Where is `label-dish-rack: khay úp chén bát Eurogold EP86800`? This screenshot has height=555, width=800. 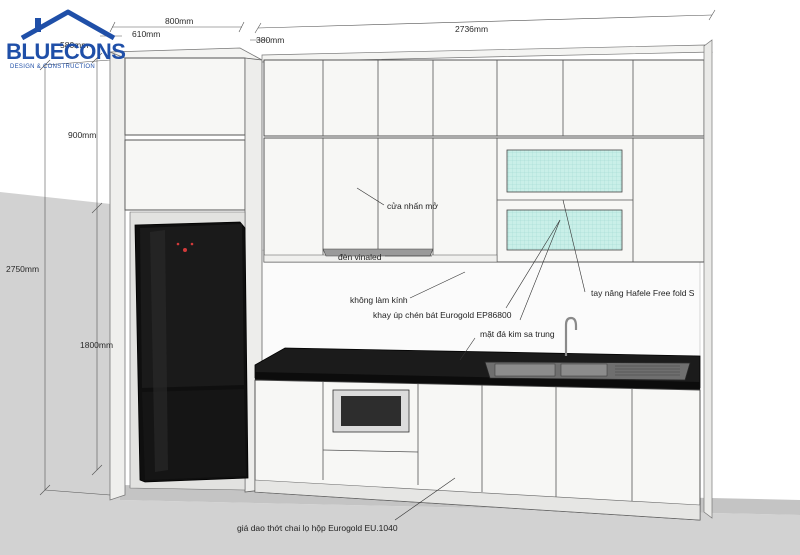
label-dish-rack: khay úp chén bát Eurogold EP86800 is located at coordinates (442, 315).